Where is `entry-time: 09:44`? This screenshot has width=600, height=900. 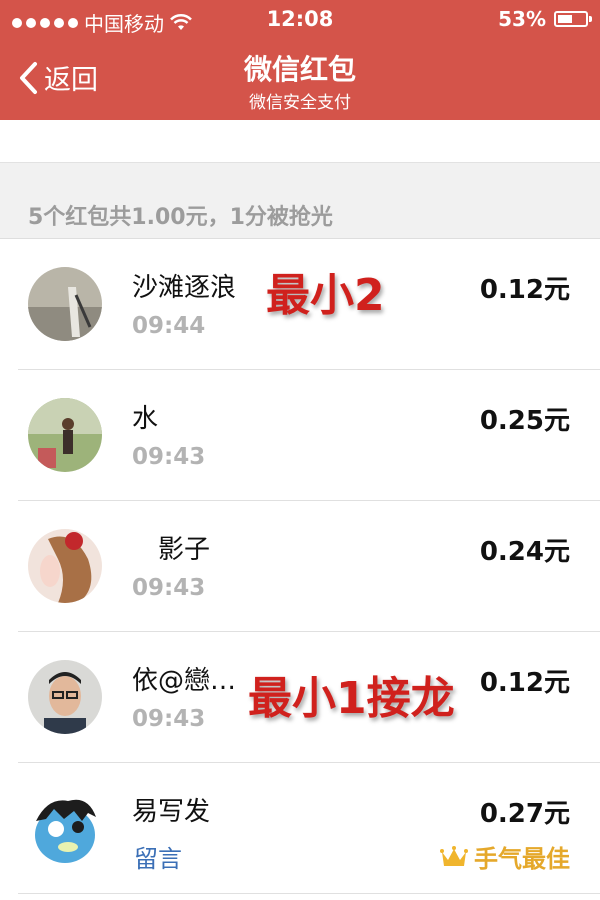 entry-time: 09:44 is located at coordinates (169, 326).